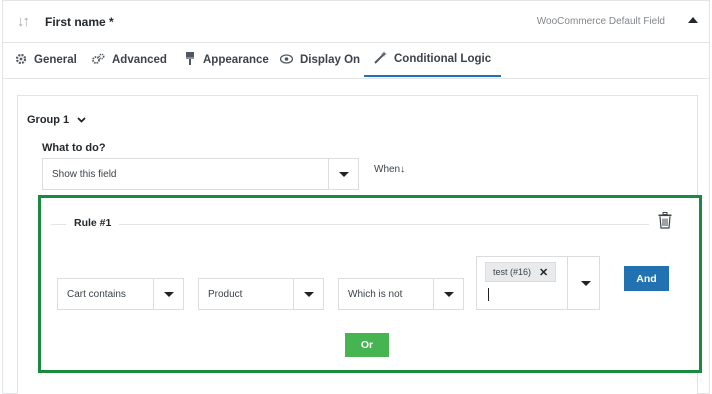  Describe the element at coordinates (81, 120) in the screenshot. I see `chevron-down-icon` at that location.